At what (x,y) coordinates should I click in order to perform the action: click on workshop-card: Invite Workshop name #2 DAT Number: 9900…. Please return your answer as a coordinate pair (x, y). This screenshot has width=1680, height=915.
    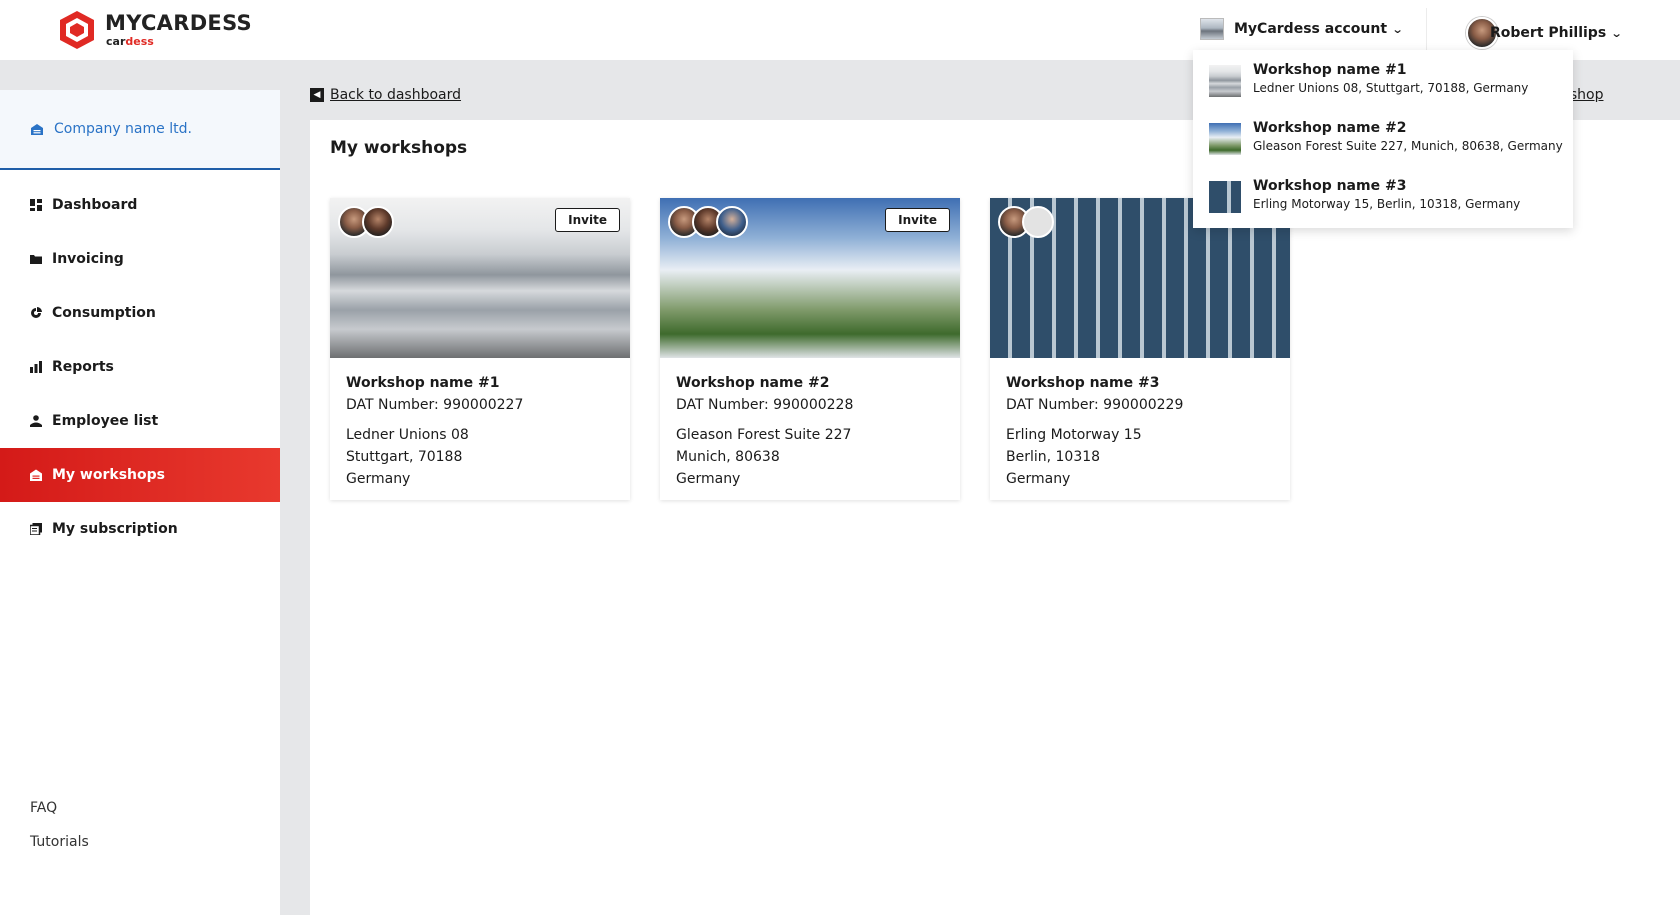
    Looking at the image, I should click on (810, 349).